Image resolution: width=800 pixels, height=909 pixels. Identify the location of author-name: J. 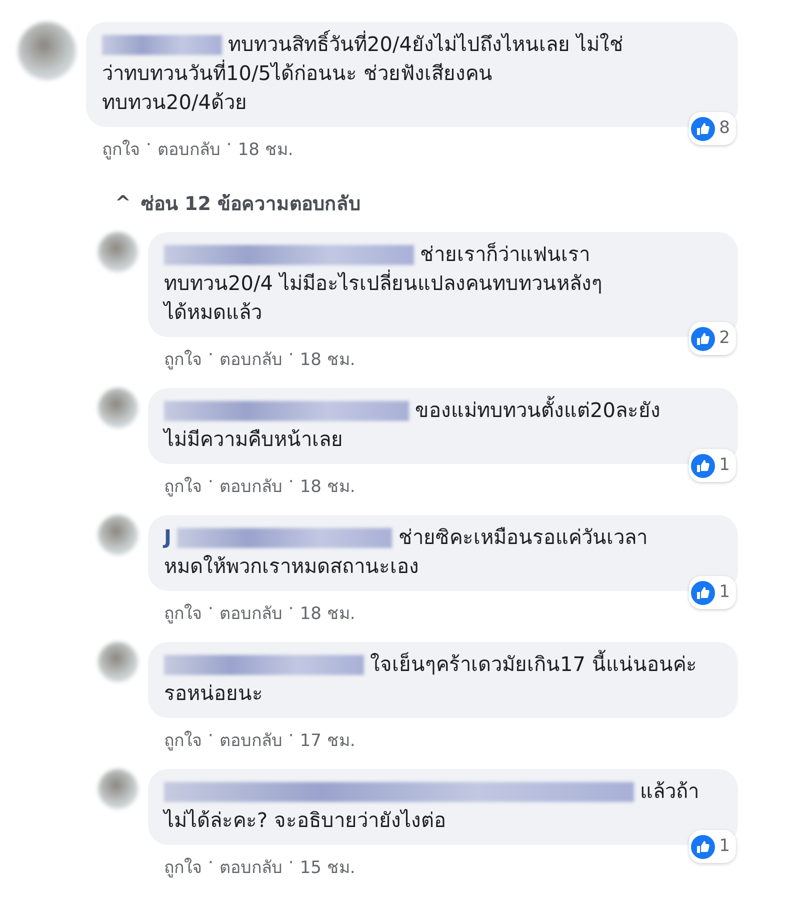
(168, 537).